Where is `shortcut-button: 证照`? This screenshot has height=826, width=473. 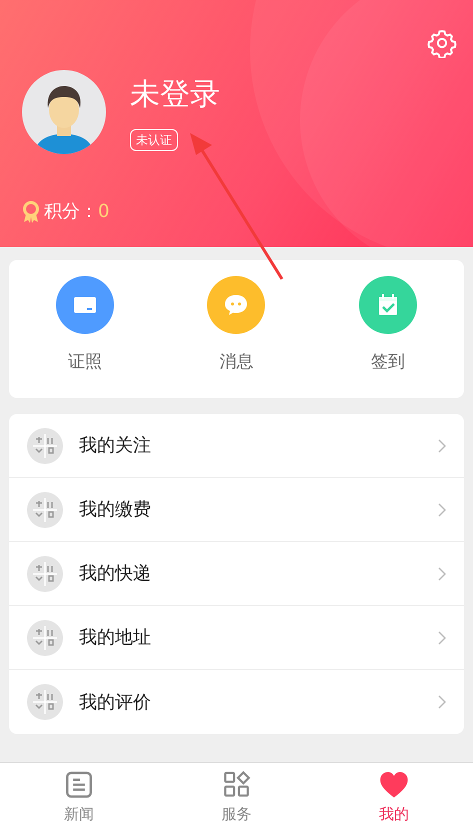
shortcut-button: 证照 is located at coordinates (85, 329).